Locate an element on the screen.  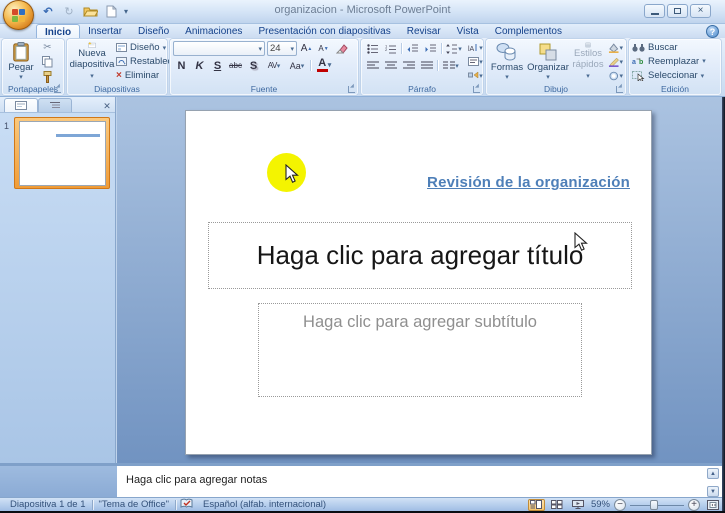
justify-button is located at coordinates (426, 65).